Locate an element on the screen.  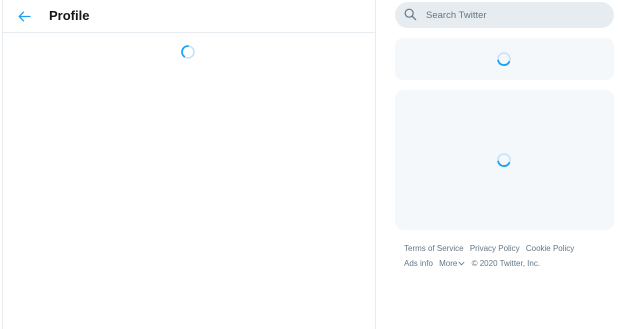
search-icon is located at coordinates (410, 14).